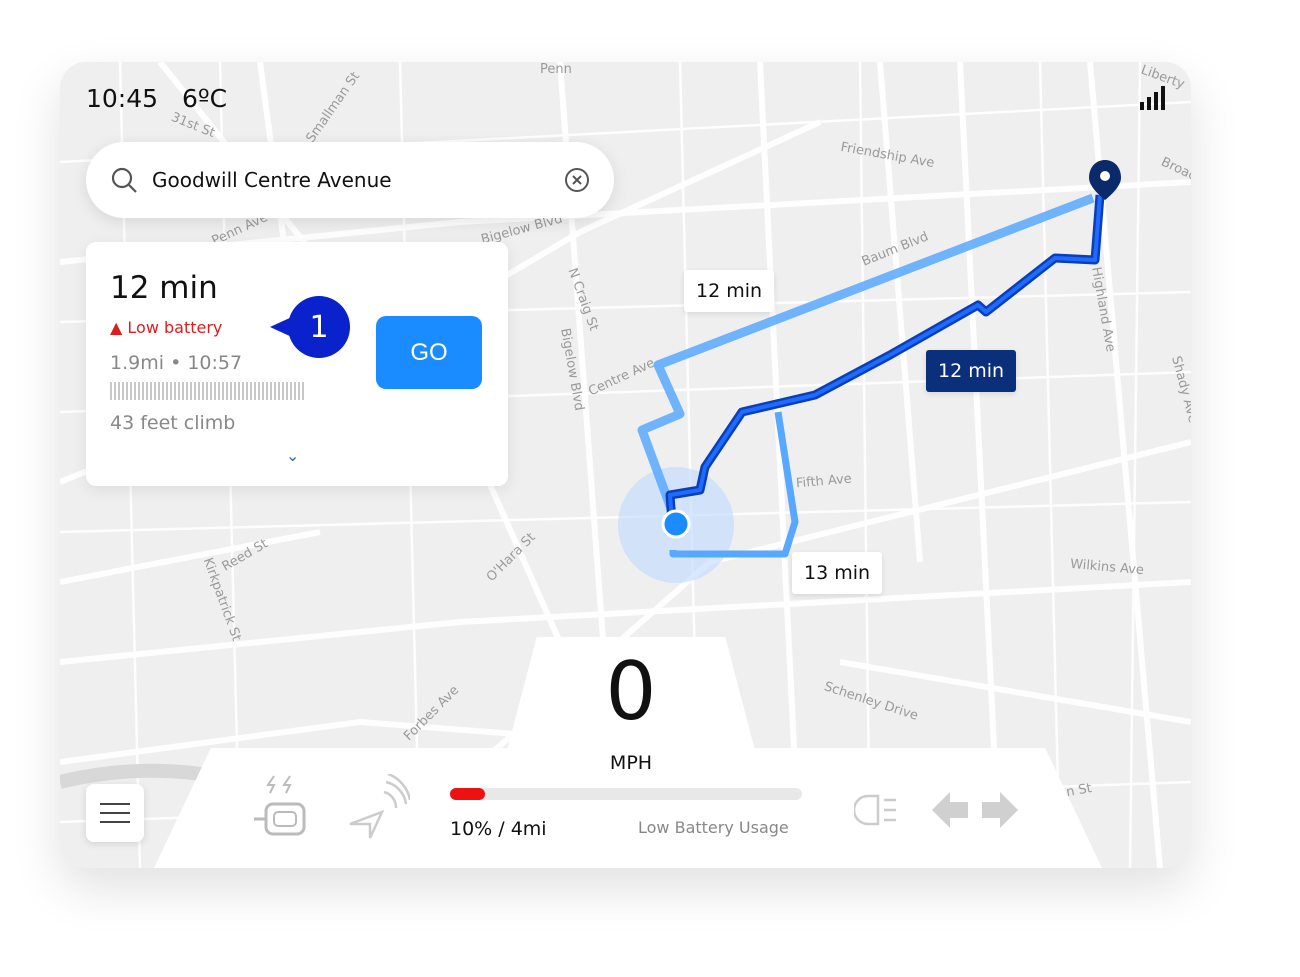 This screenshot has width=1300, height=977. Describe the element at coordinates (282, 806) in the screenshot. I see `pedal-assist-icon` at that location.